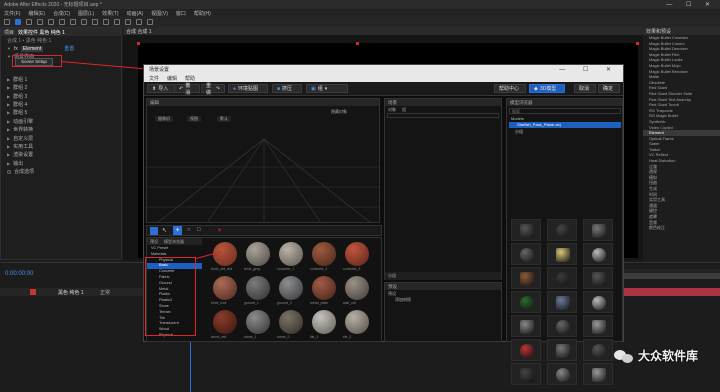 The width and height of the screenshot is (720, 392). Describe the element at coordinates (95, 22) in the screenshot. I see `pen-tool-icon` at that location.